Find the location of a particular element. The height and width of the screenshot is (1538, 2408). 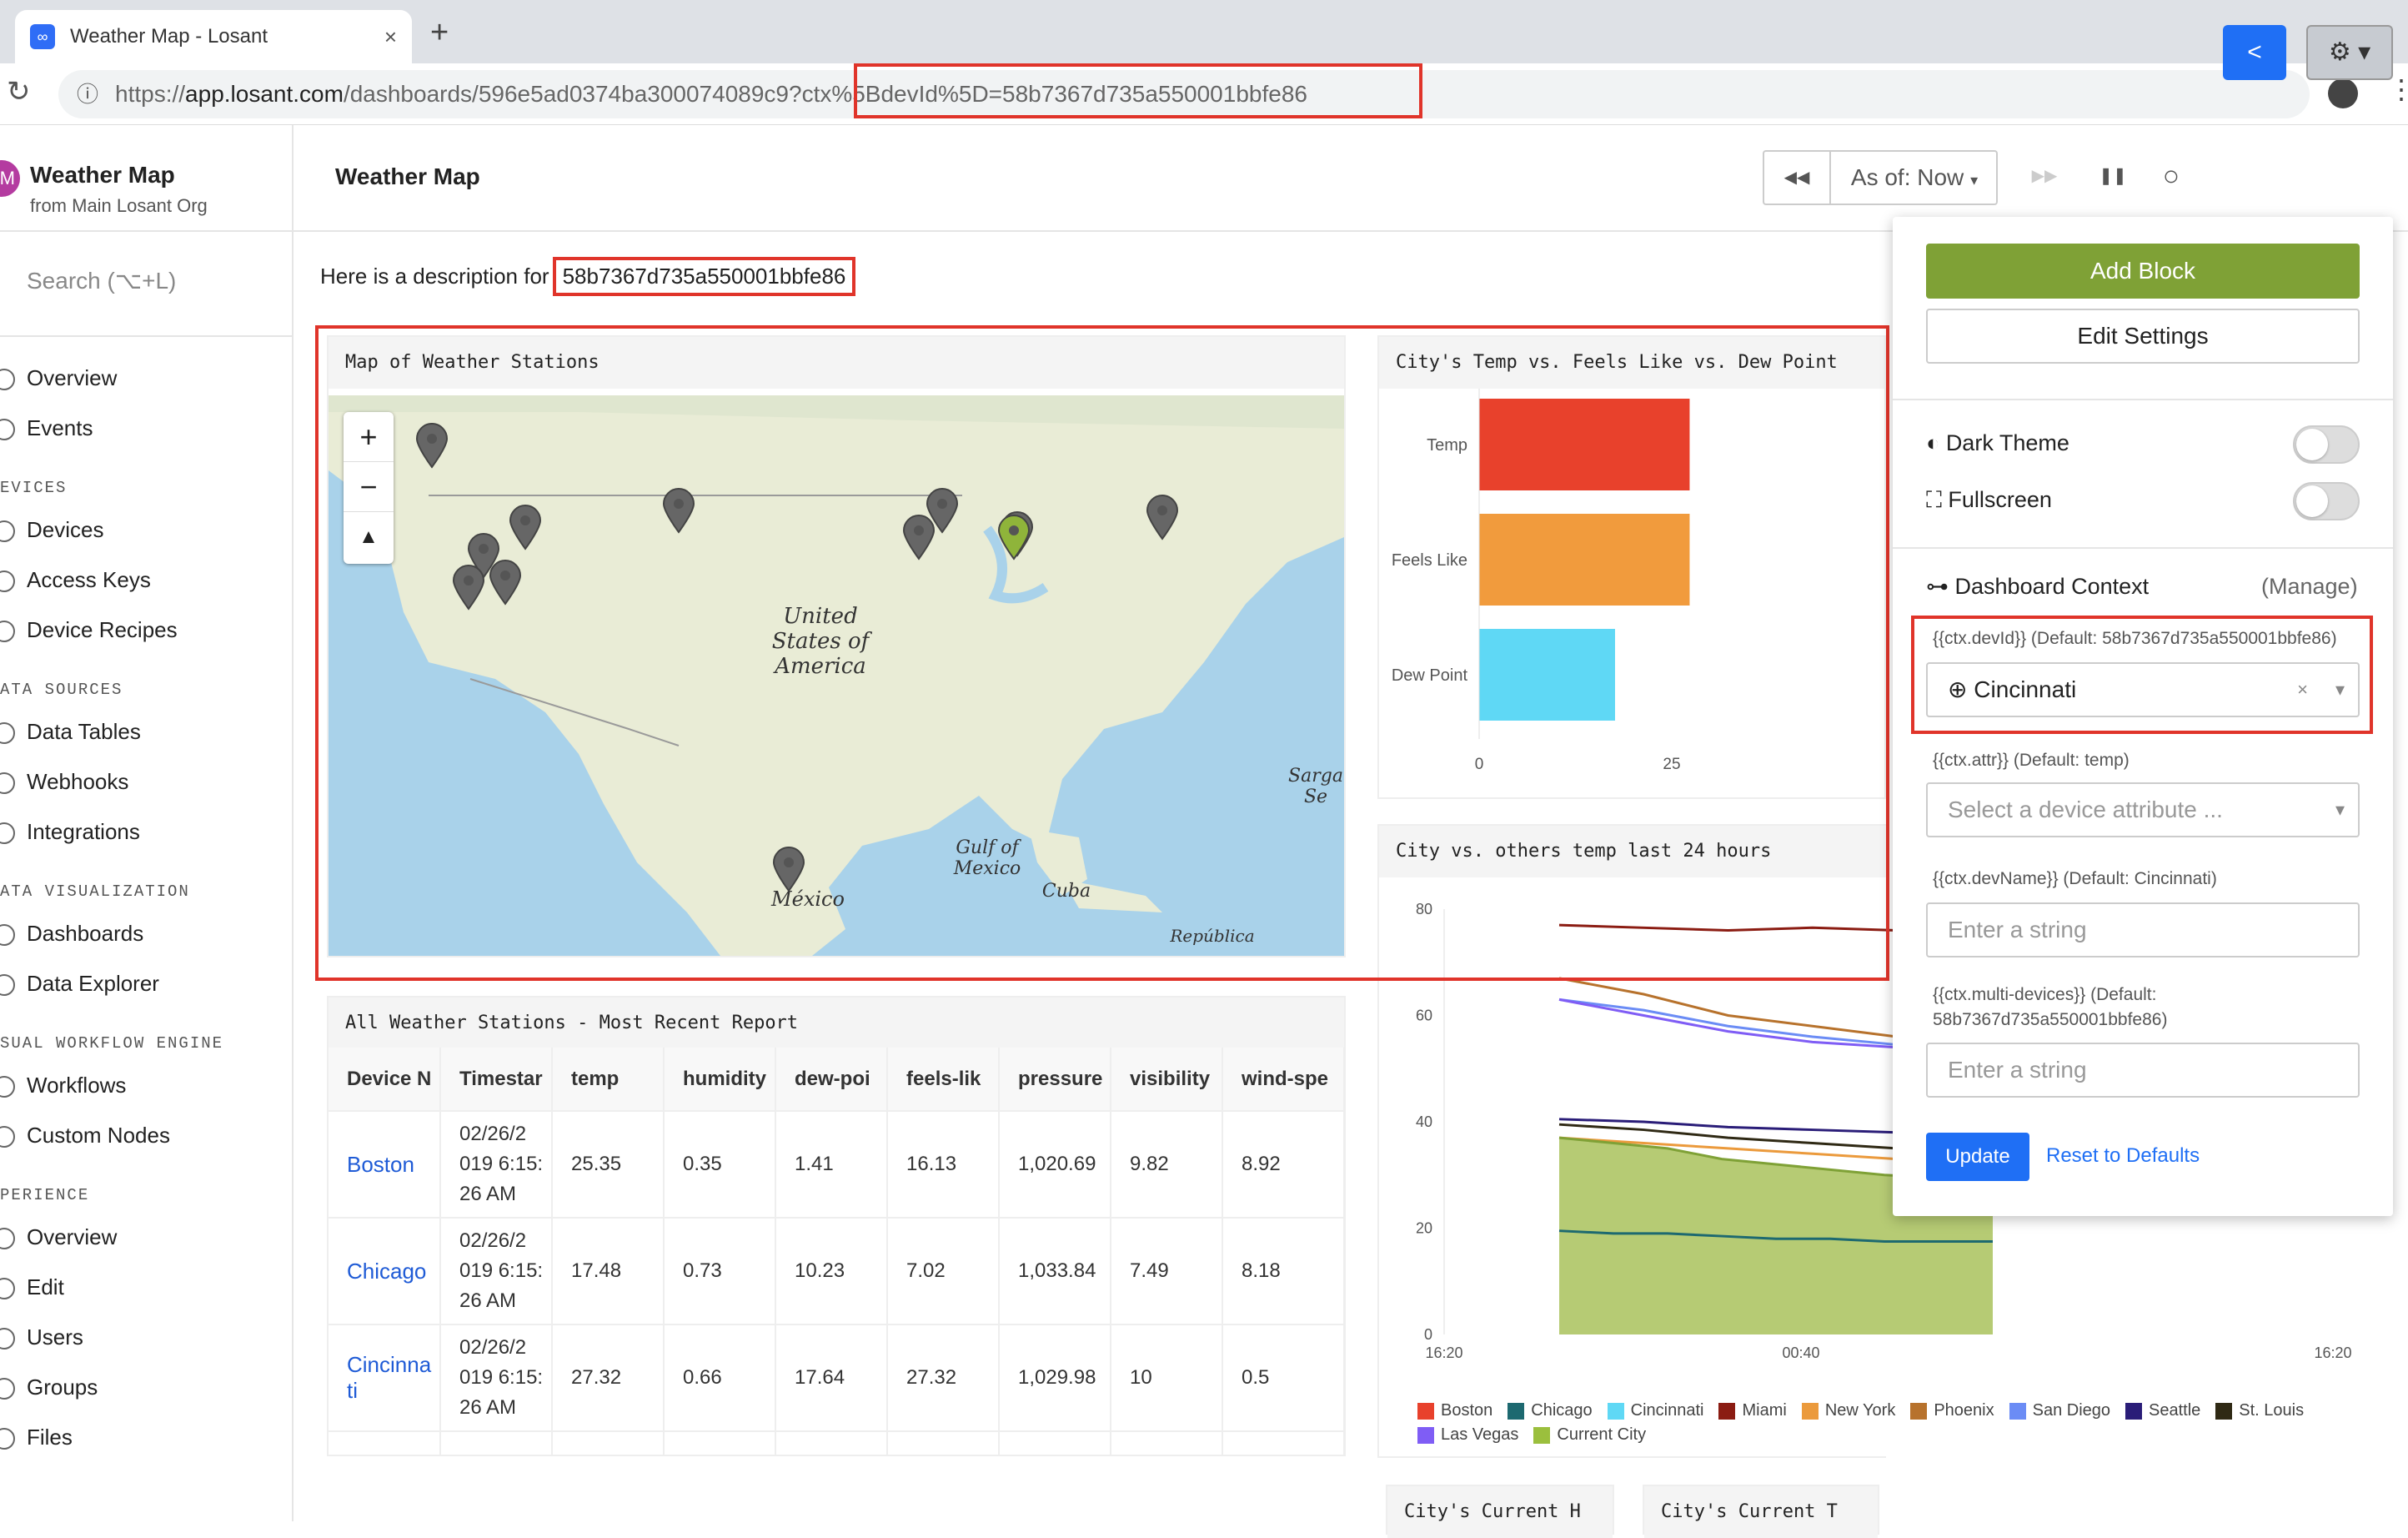

description-text: Here is a description for is located at coordinates (434, 276).